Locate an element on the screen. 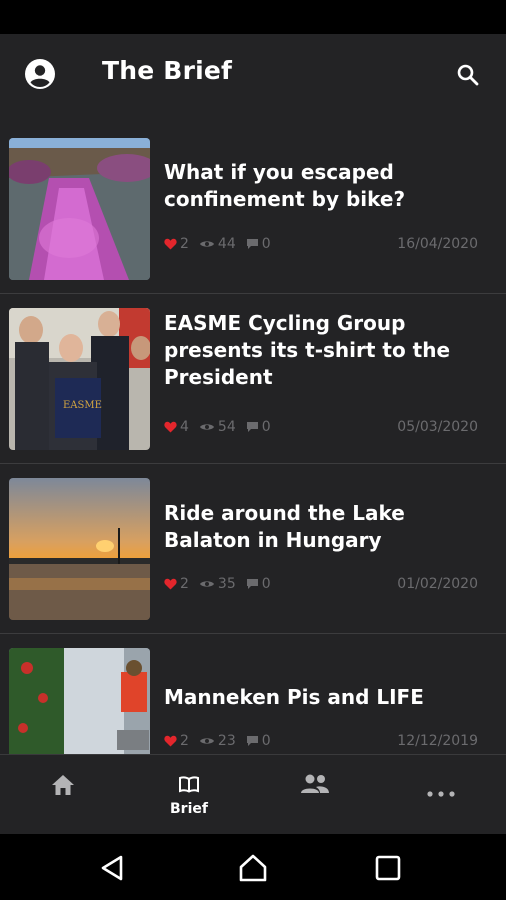  app-bar: The Brief is located at coordinates (253, 74).